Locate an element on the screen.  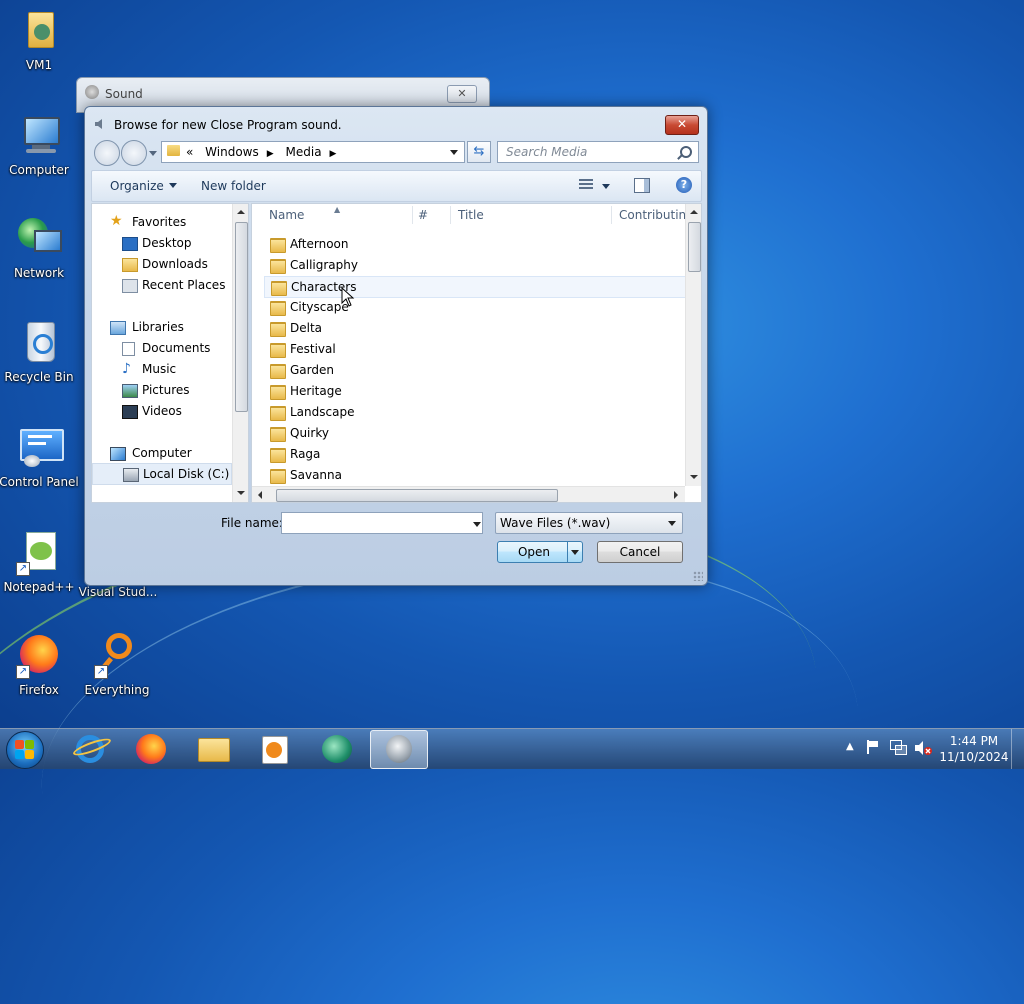
column-header-title: Title is located at coordinates (471, 215).